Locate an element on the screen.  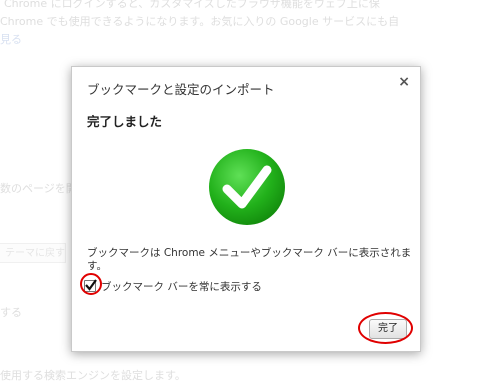
completion-heading: 完了しました is located at coordinates (125, 121).